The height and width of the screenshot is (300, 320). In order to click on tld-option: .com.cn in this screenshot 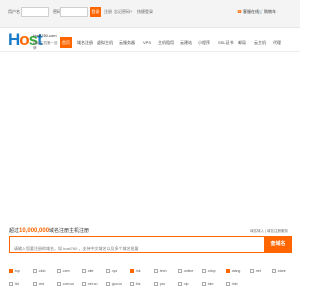, I will do `click(65, 284)`.